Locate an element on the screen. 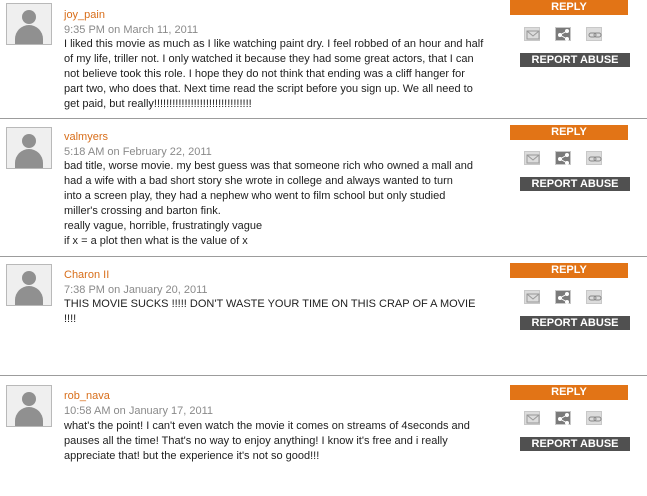 This screenshot has width=647, height=496. comment-timestamp: 7:38 PM on January 20, 2011 is located at coordinates (136, 290).